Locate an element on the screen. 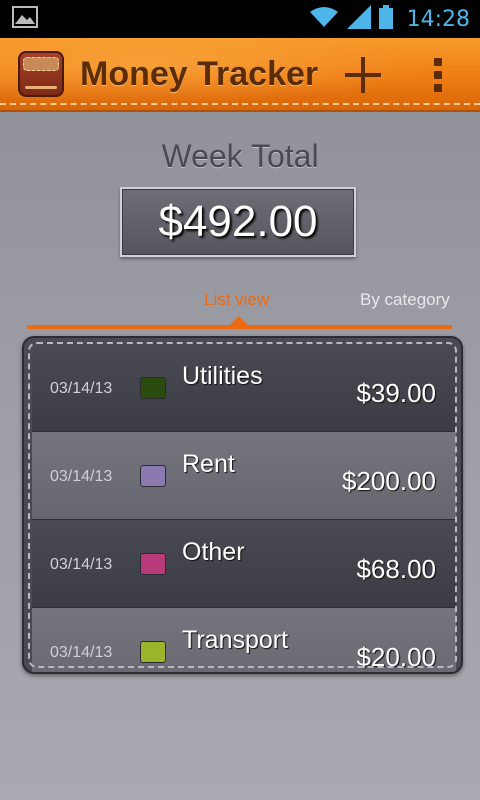 The width and height of the screenshot is (480, 800). action-bar: Money Tracker is located at coordinates (240, 75).